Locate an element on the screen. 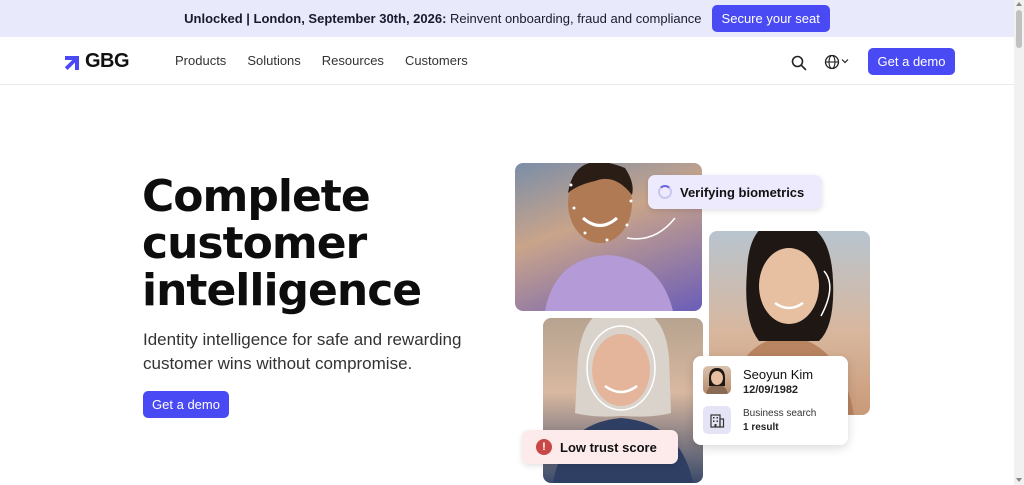  hero-title-line: Complete is located at coordinates (256, 196).